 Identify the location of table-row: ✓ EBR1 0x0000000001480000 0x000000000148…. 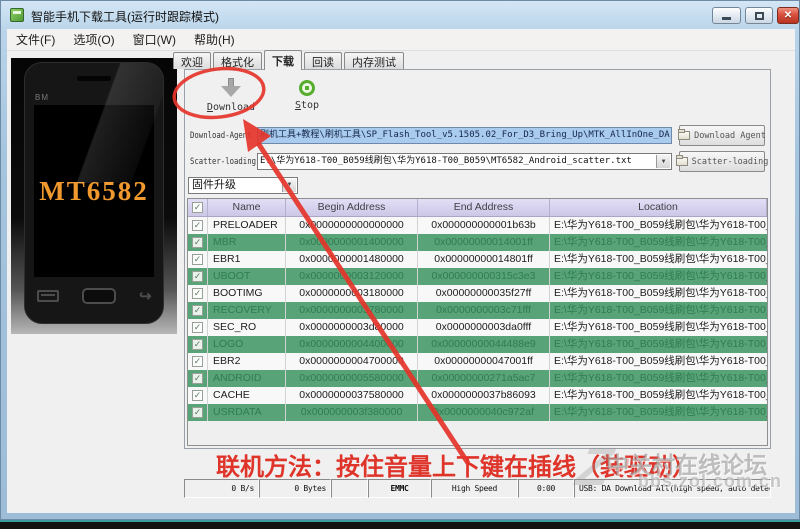
(477, 259).